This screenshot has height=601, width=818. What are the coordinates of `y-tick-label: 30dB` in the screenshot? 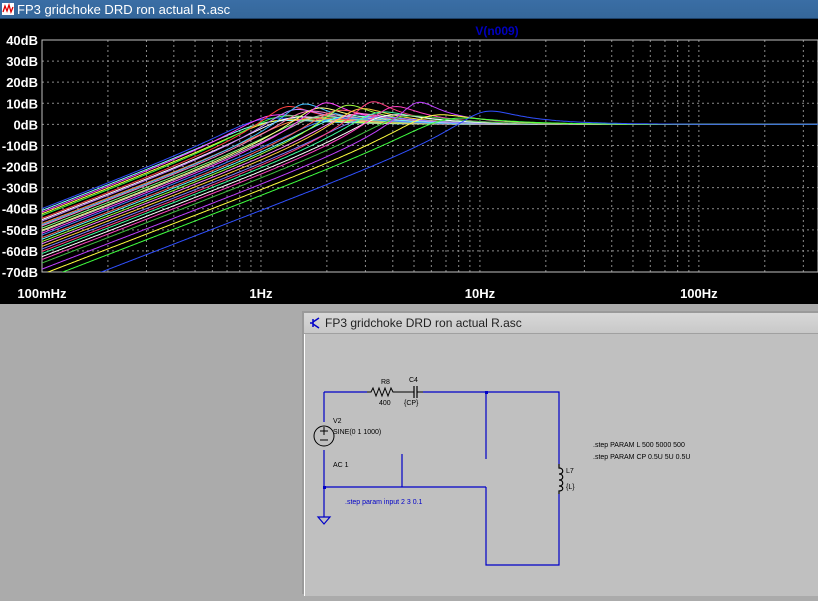 It's located at (22, 61).